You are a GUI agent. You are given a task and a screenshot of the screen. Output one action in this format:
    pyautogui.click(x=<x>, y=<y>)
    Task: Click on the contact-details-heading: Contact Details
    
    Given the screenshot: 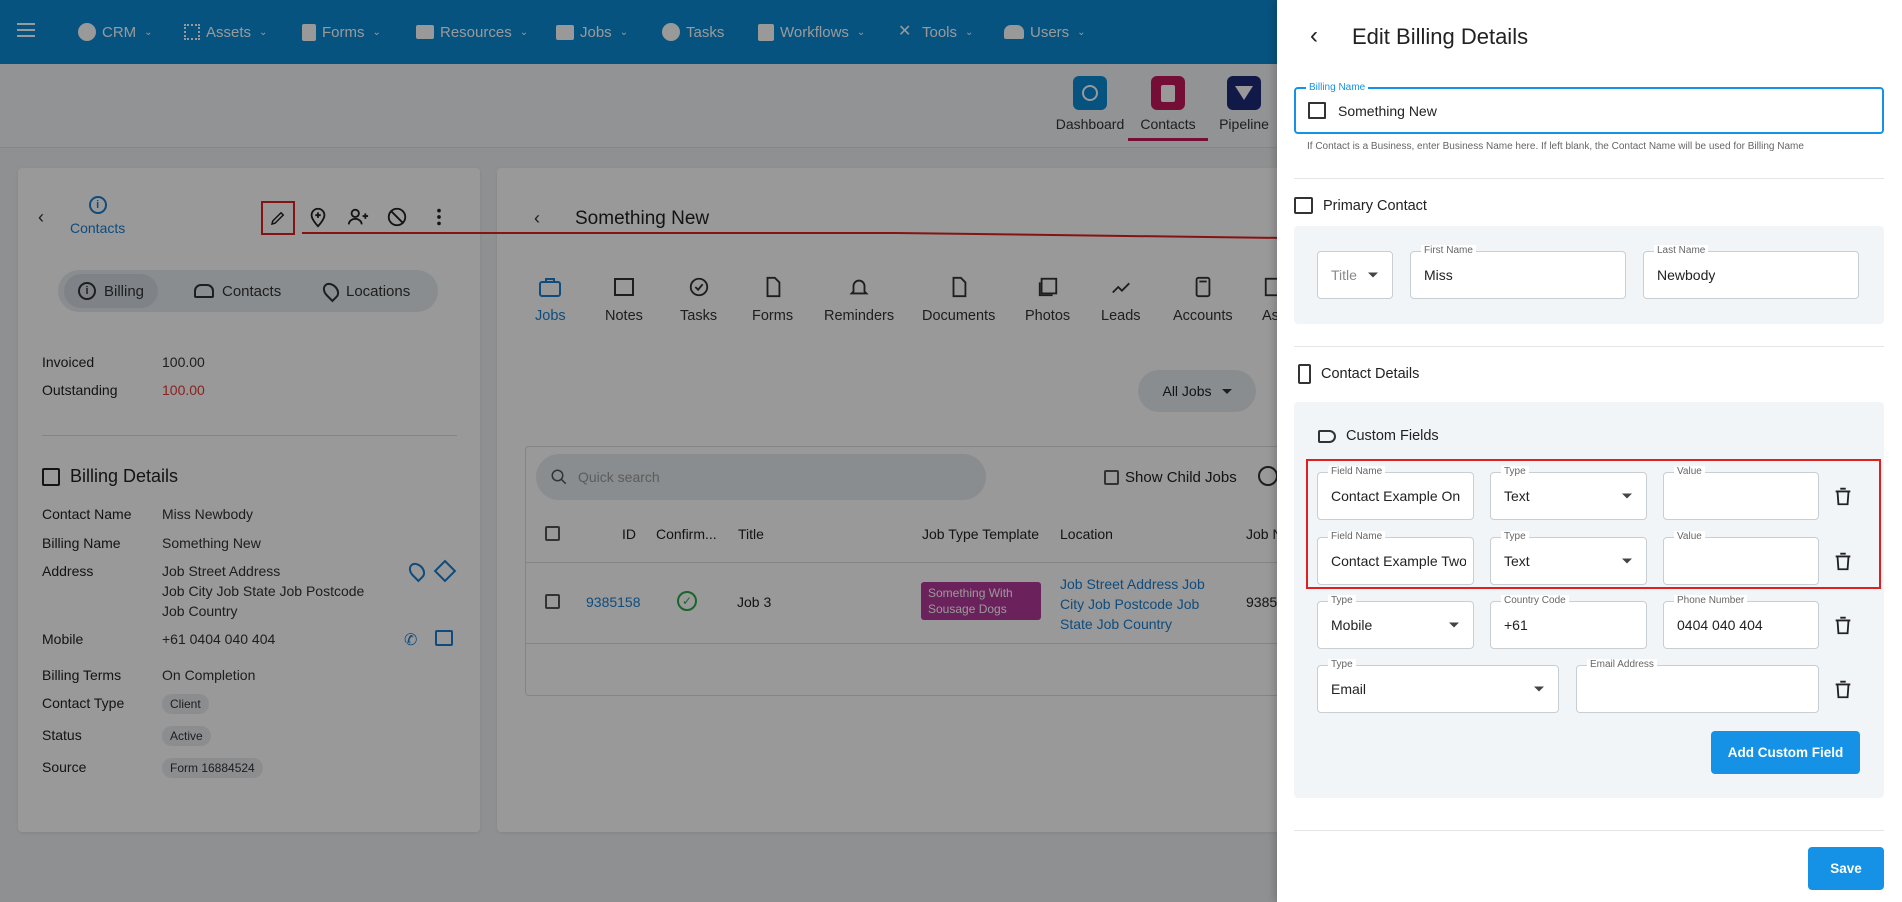 What is the action you would take?
    pyautogui.click(x=1358, y=374)
    